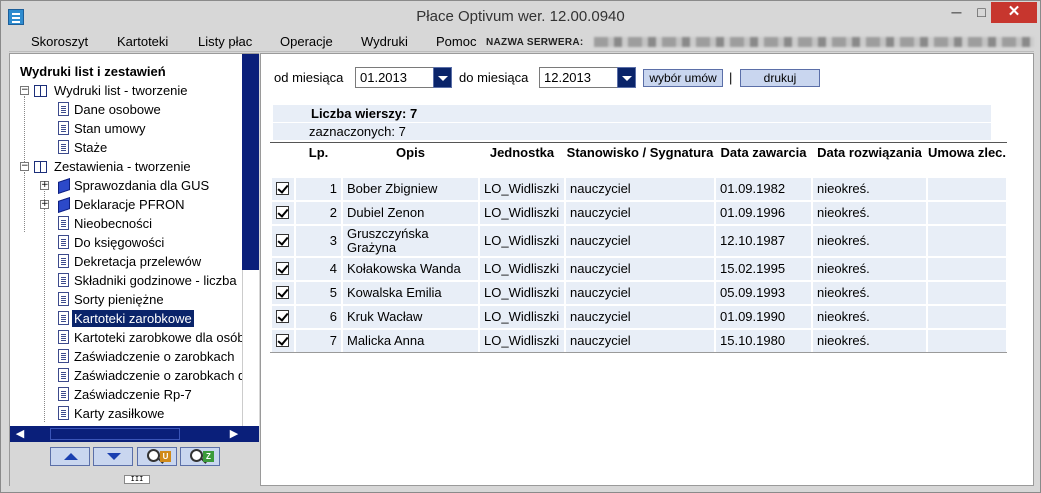 The height and width of the screenshot is (493, 1041). I want to click on to-month-select: 12.2013, so click(587, 77).